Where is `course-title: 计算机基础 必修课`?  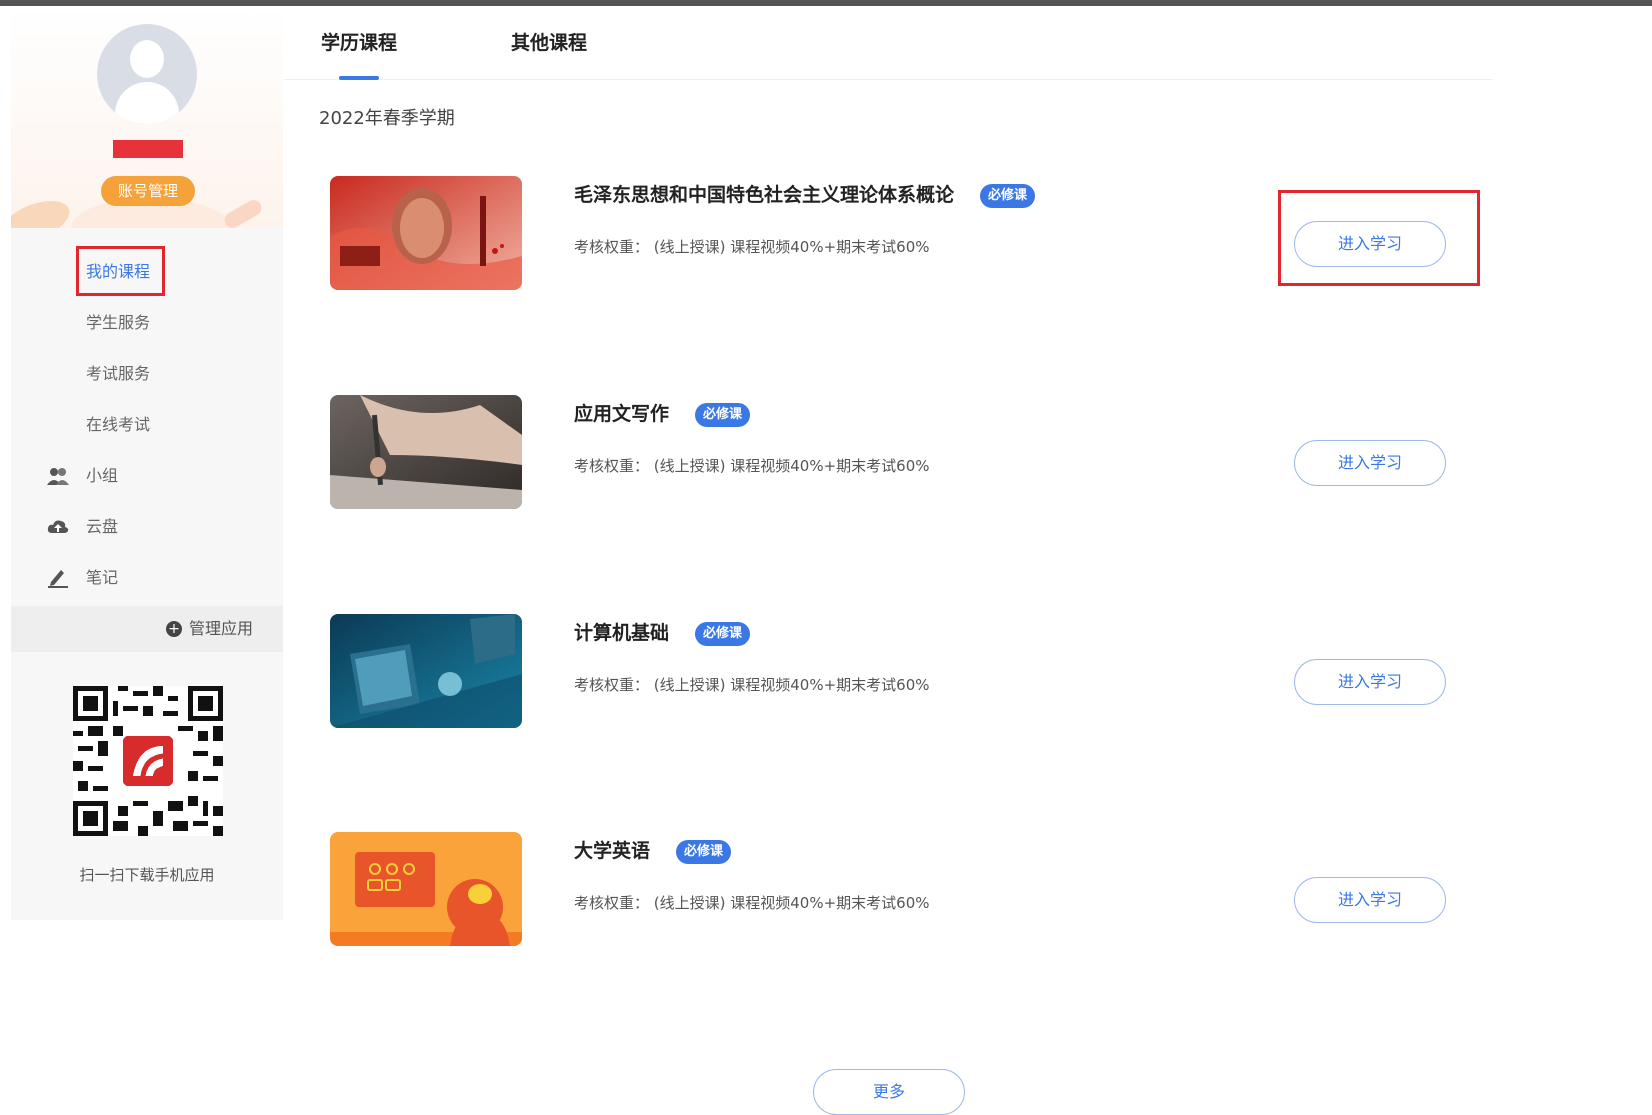
course-title: 计算机基础 必修课 is located at coordinates (662, 632).